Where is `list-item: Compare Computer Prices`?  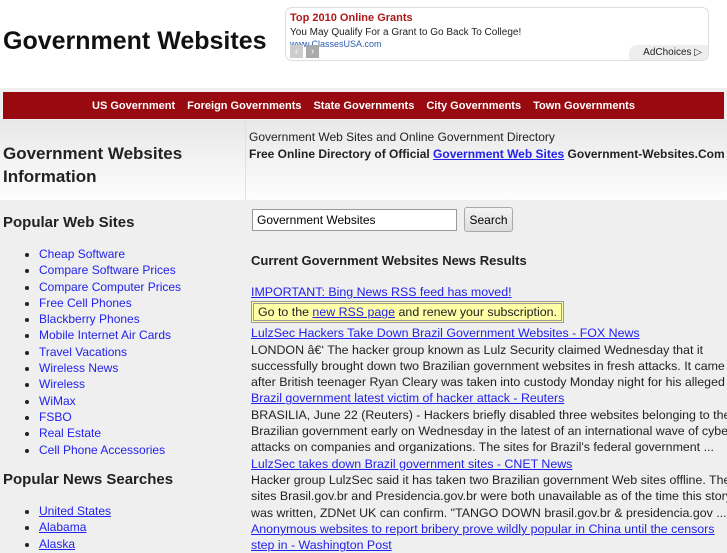 list-item: Compare Computer Prices is located at coordinates (142, 287).